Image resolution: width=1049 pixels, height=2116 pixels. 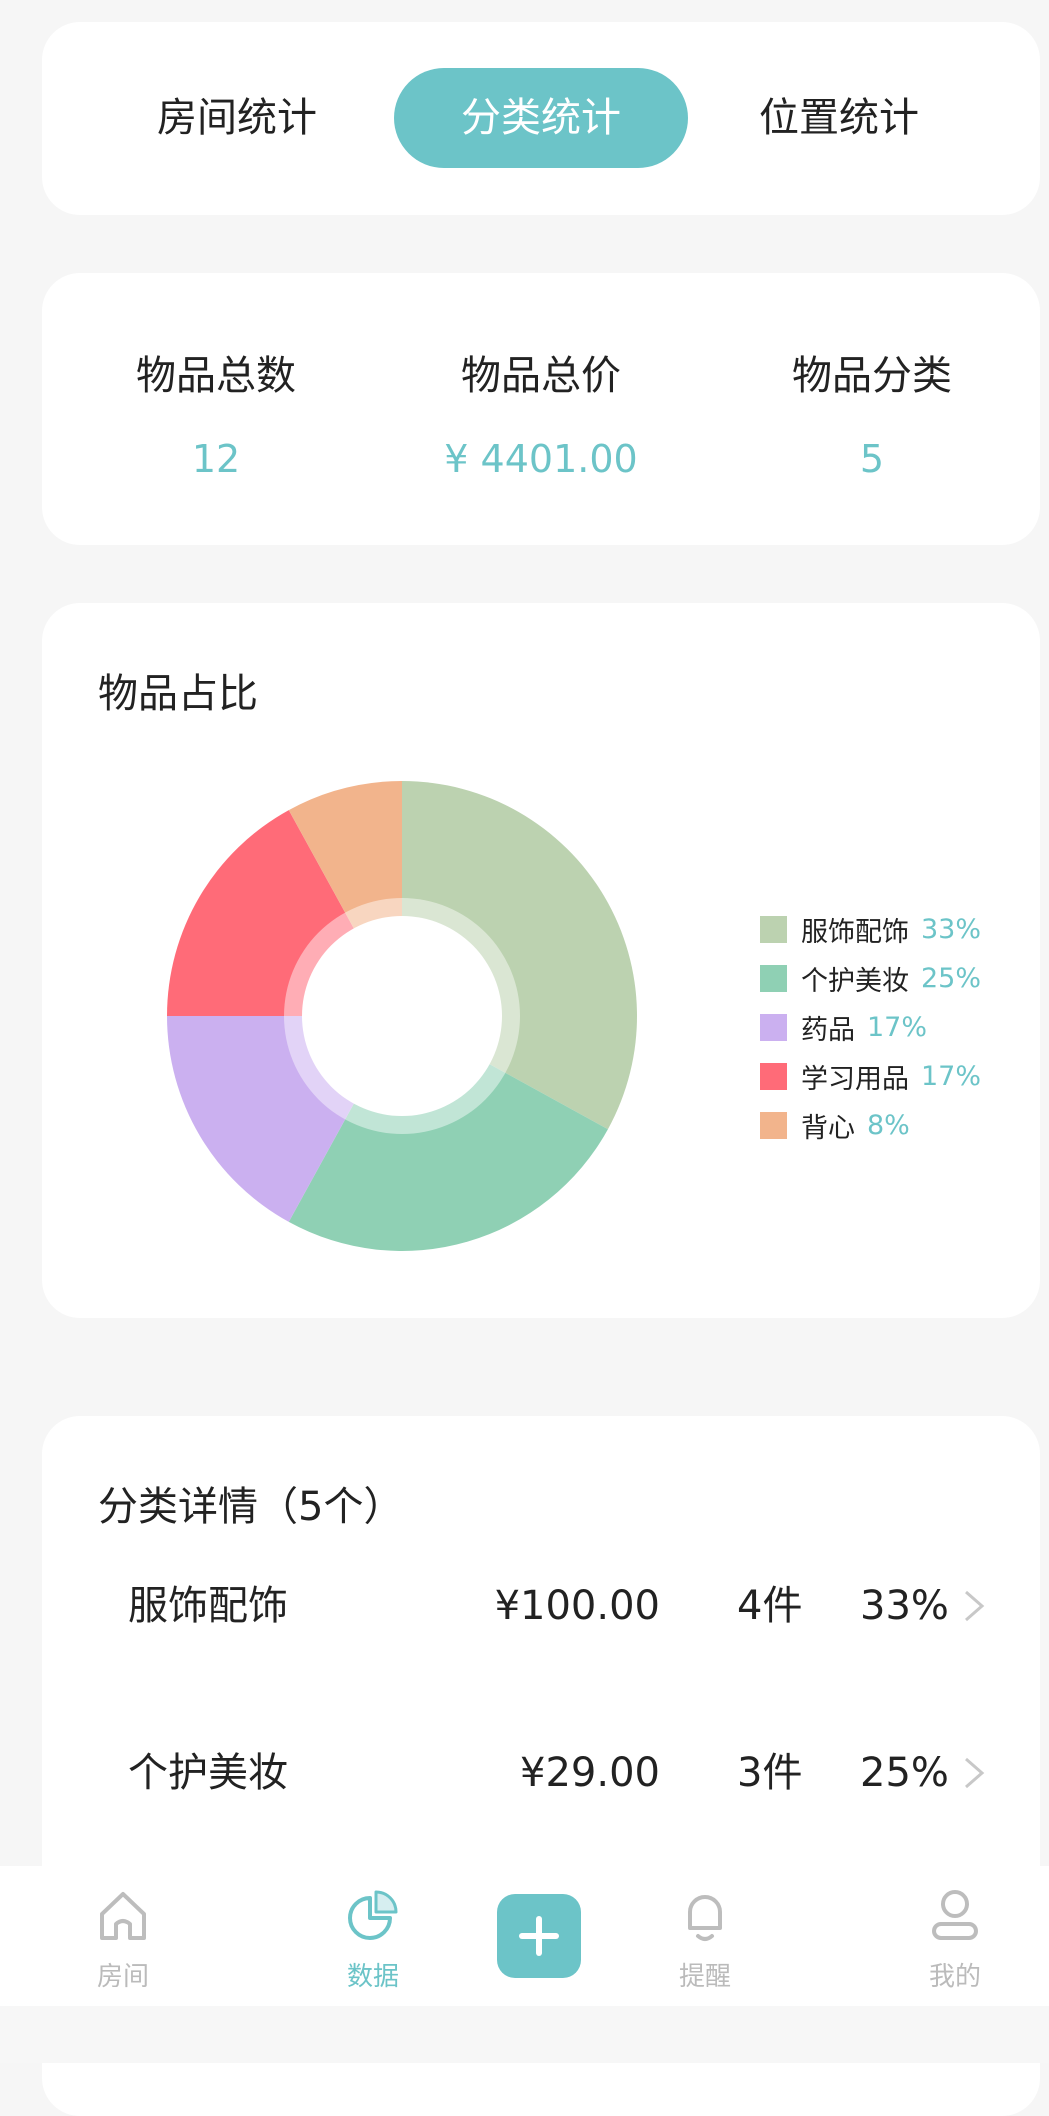 I want to click on category-row: 服饰配饰 ¥100.00 4件 33%, so click(x=541, y=1606).